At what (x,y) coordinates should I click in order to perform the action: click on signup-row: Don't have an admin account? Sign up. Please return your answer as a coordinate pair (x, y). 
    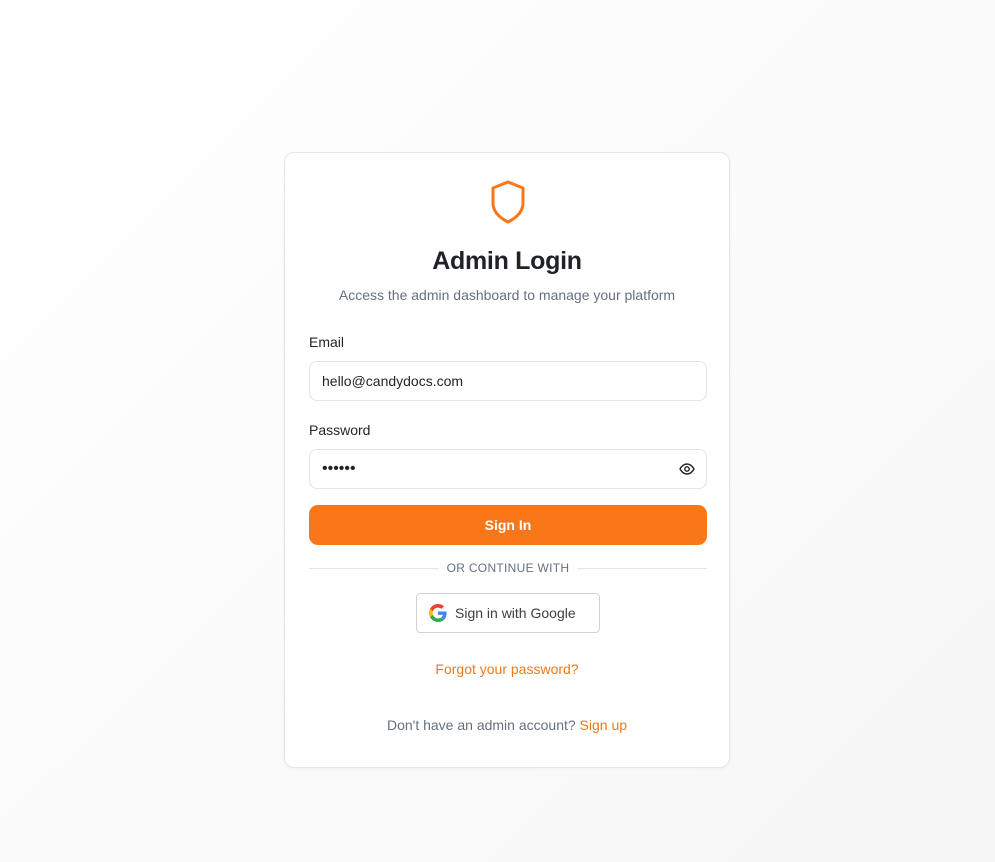
    Looking at the image, I should click on (507, 725).